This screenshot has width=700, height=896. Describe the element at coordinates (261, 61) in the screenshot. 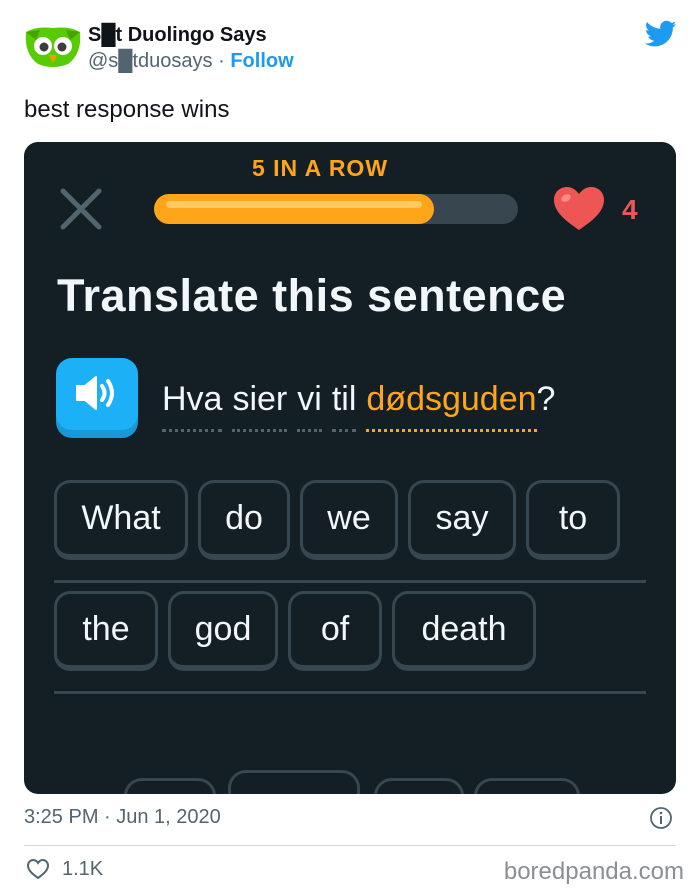

I see `follow-button: Follow` at that location.